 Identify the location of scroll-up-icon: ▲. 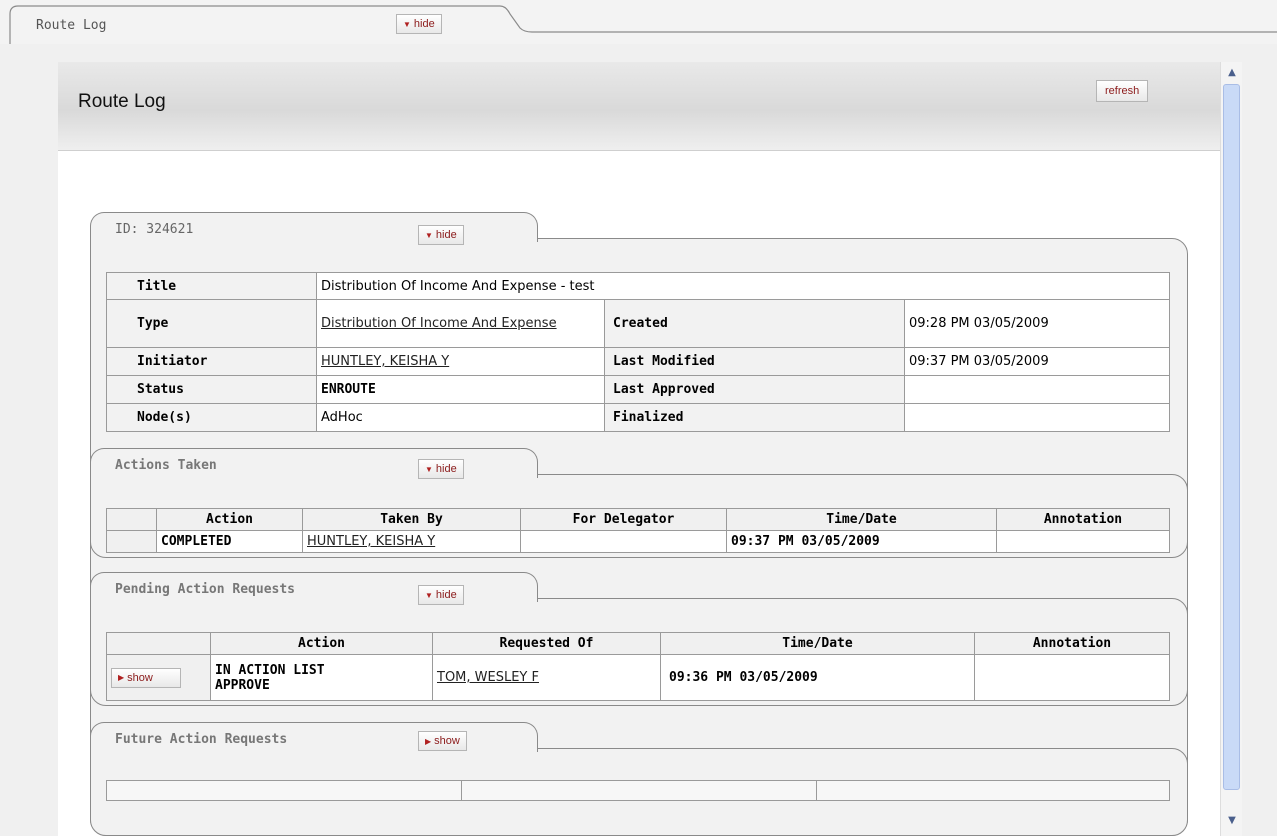
(1232, 73).